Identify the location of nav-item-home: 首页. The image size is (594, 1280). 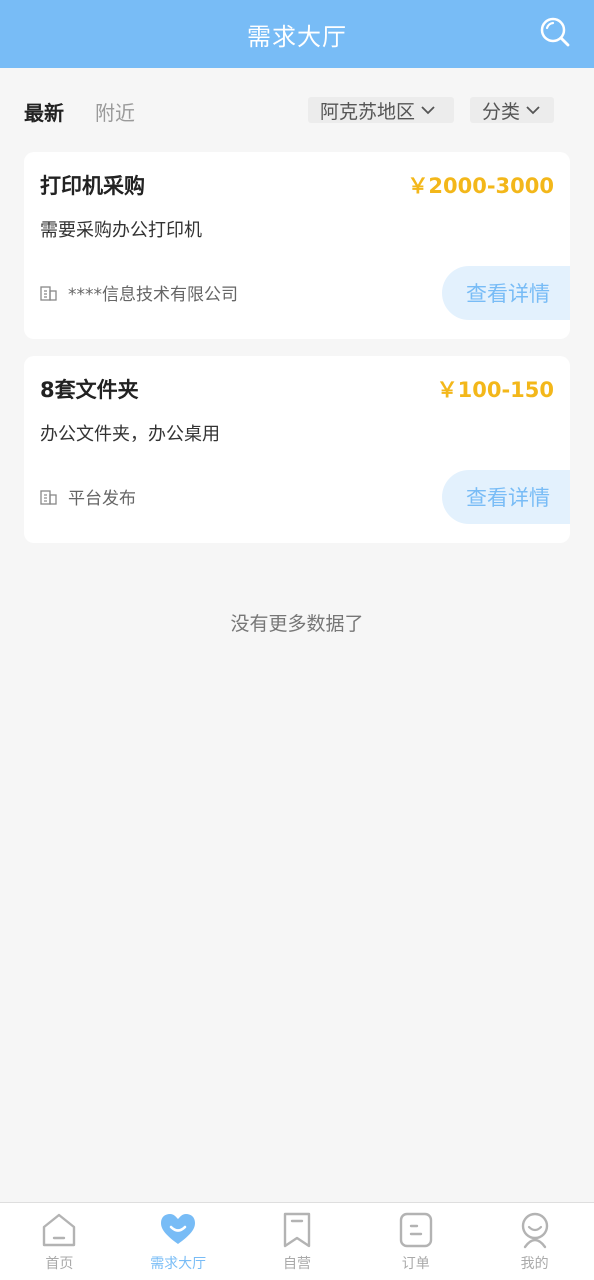
(59, 1241).